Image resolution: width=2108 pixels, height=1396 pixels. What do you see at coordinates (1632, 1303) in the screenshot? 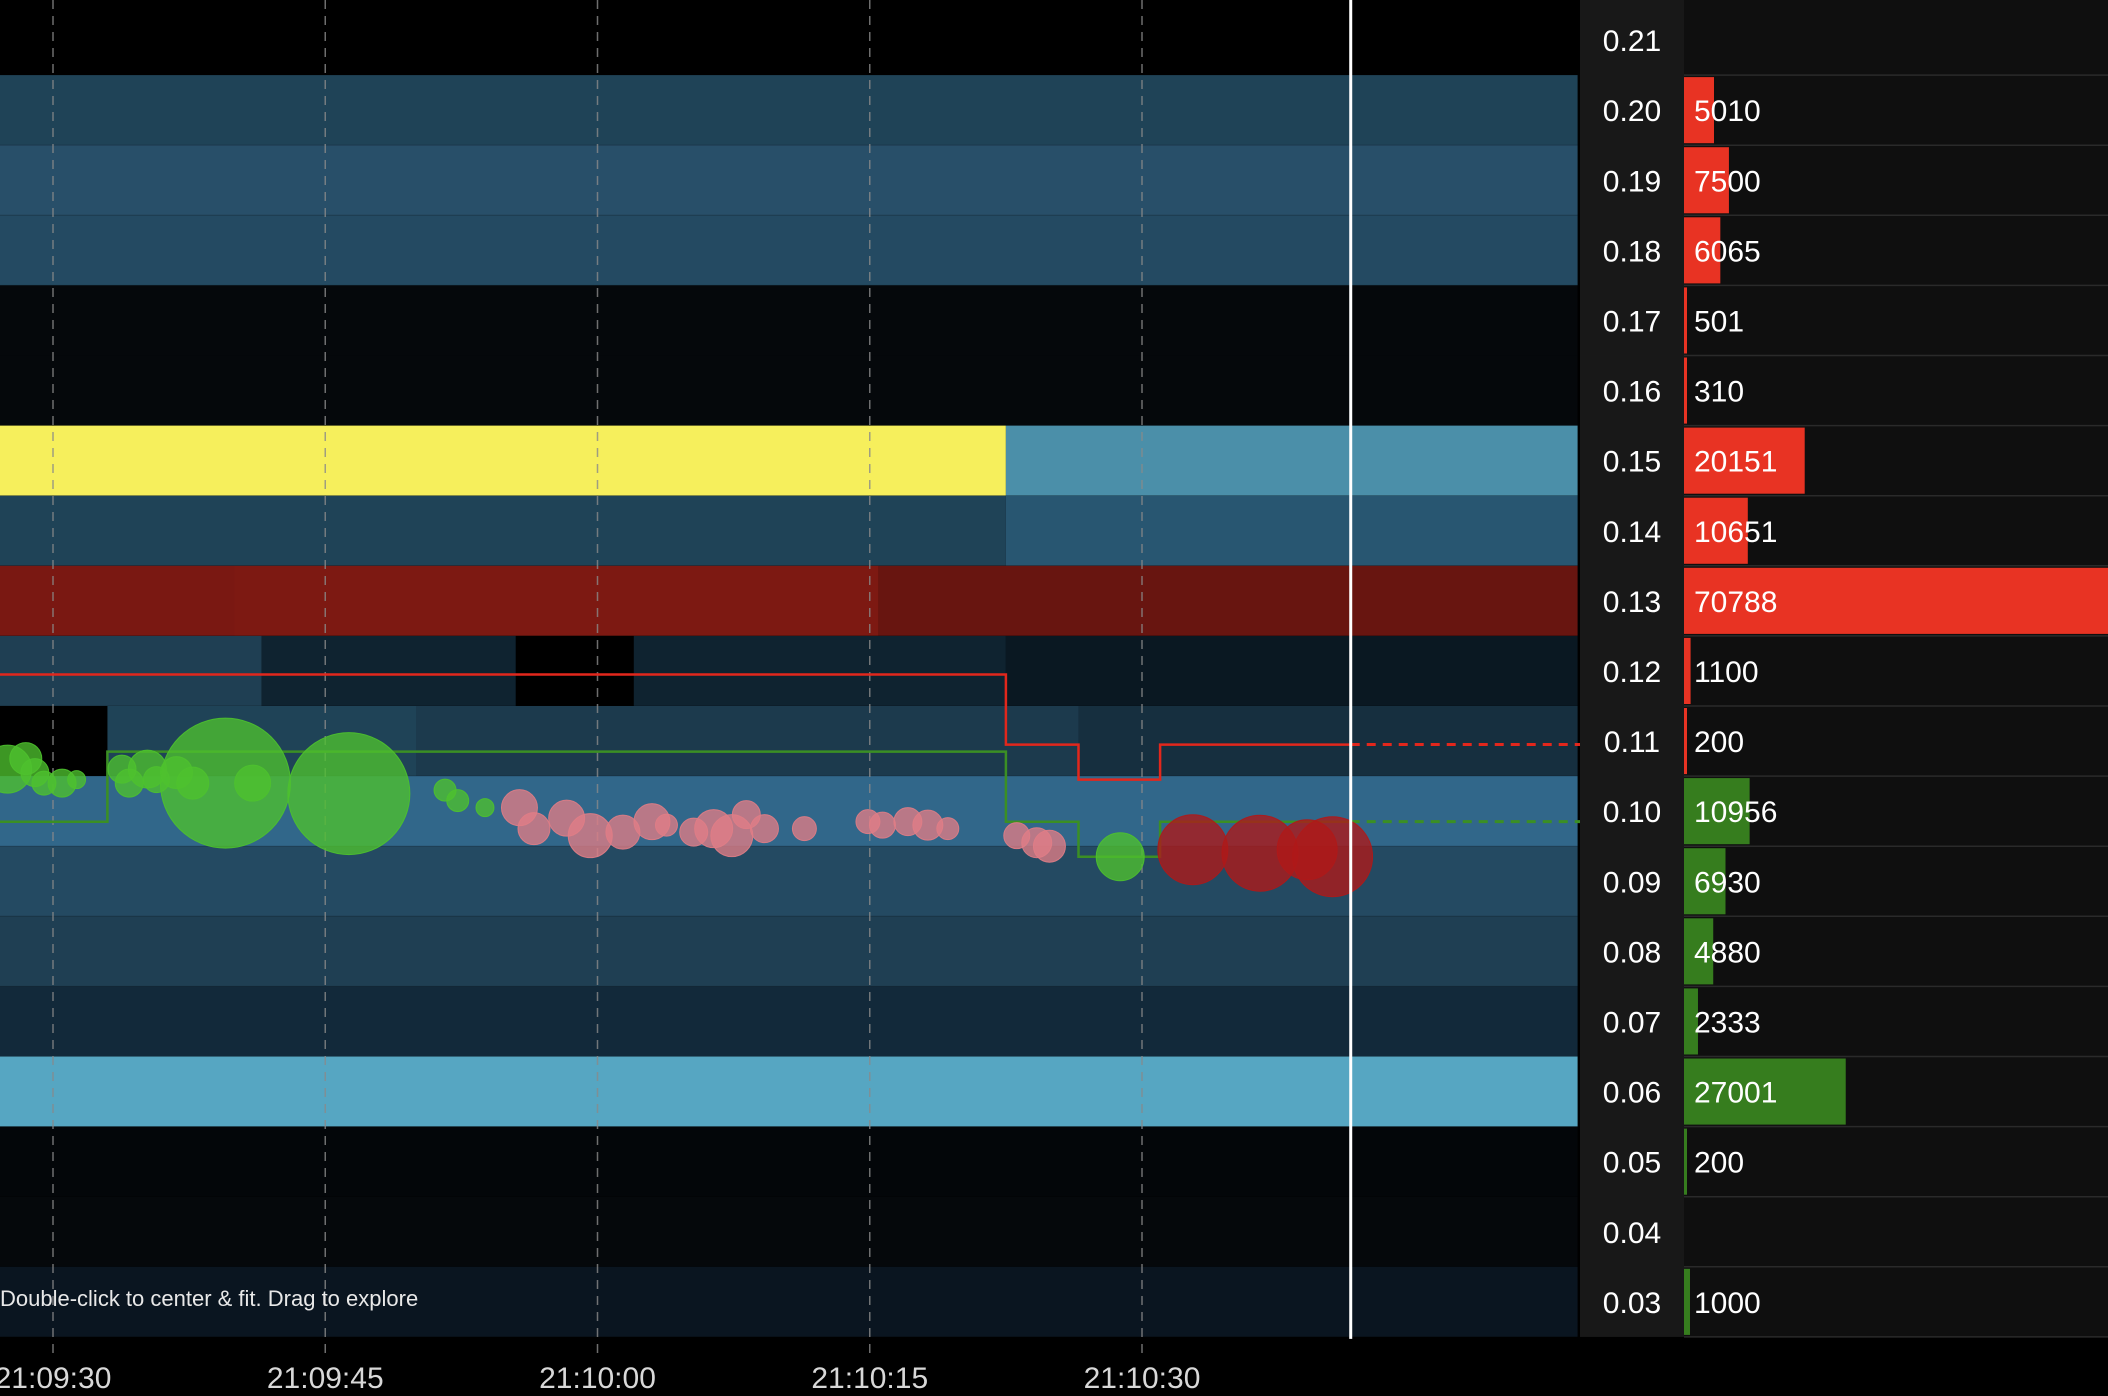
I see `price-label: 0.03` at bounding box center [1632, 1303].